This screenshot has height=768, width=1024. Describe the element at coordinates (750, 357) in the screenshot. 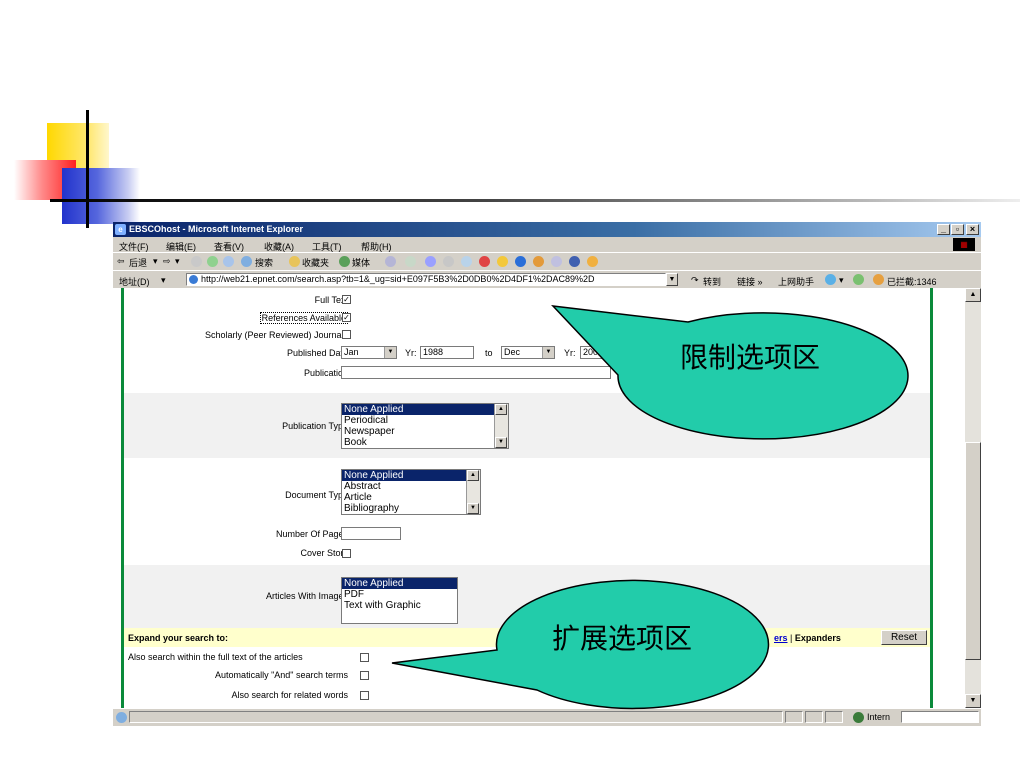

I see `limits-callout-text: 限制选项区` at that location.